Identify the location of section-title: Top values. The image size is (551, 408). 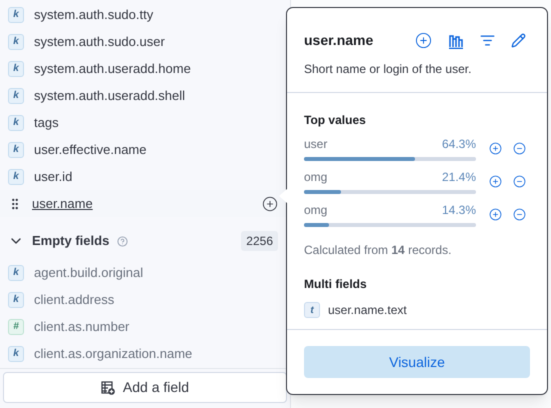
(335, 120).